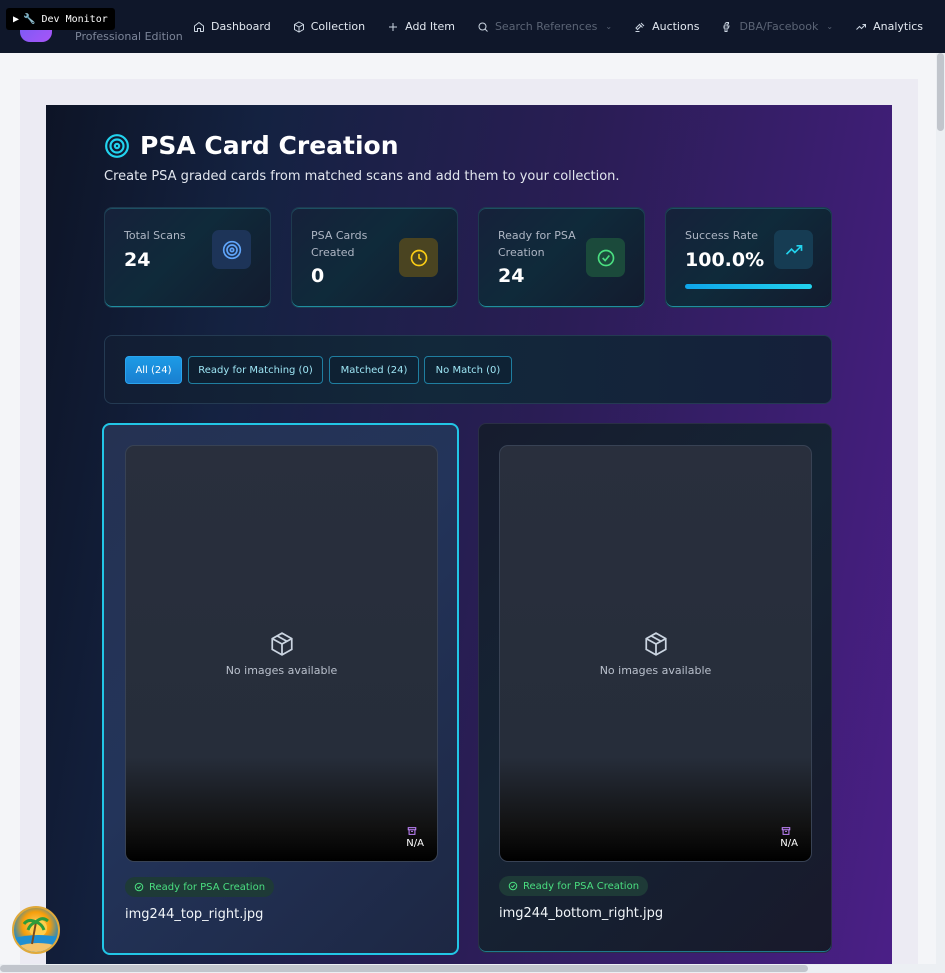  I want to click on nav-search-references-label: Search References, so click(546, 26).